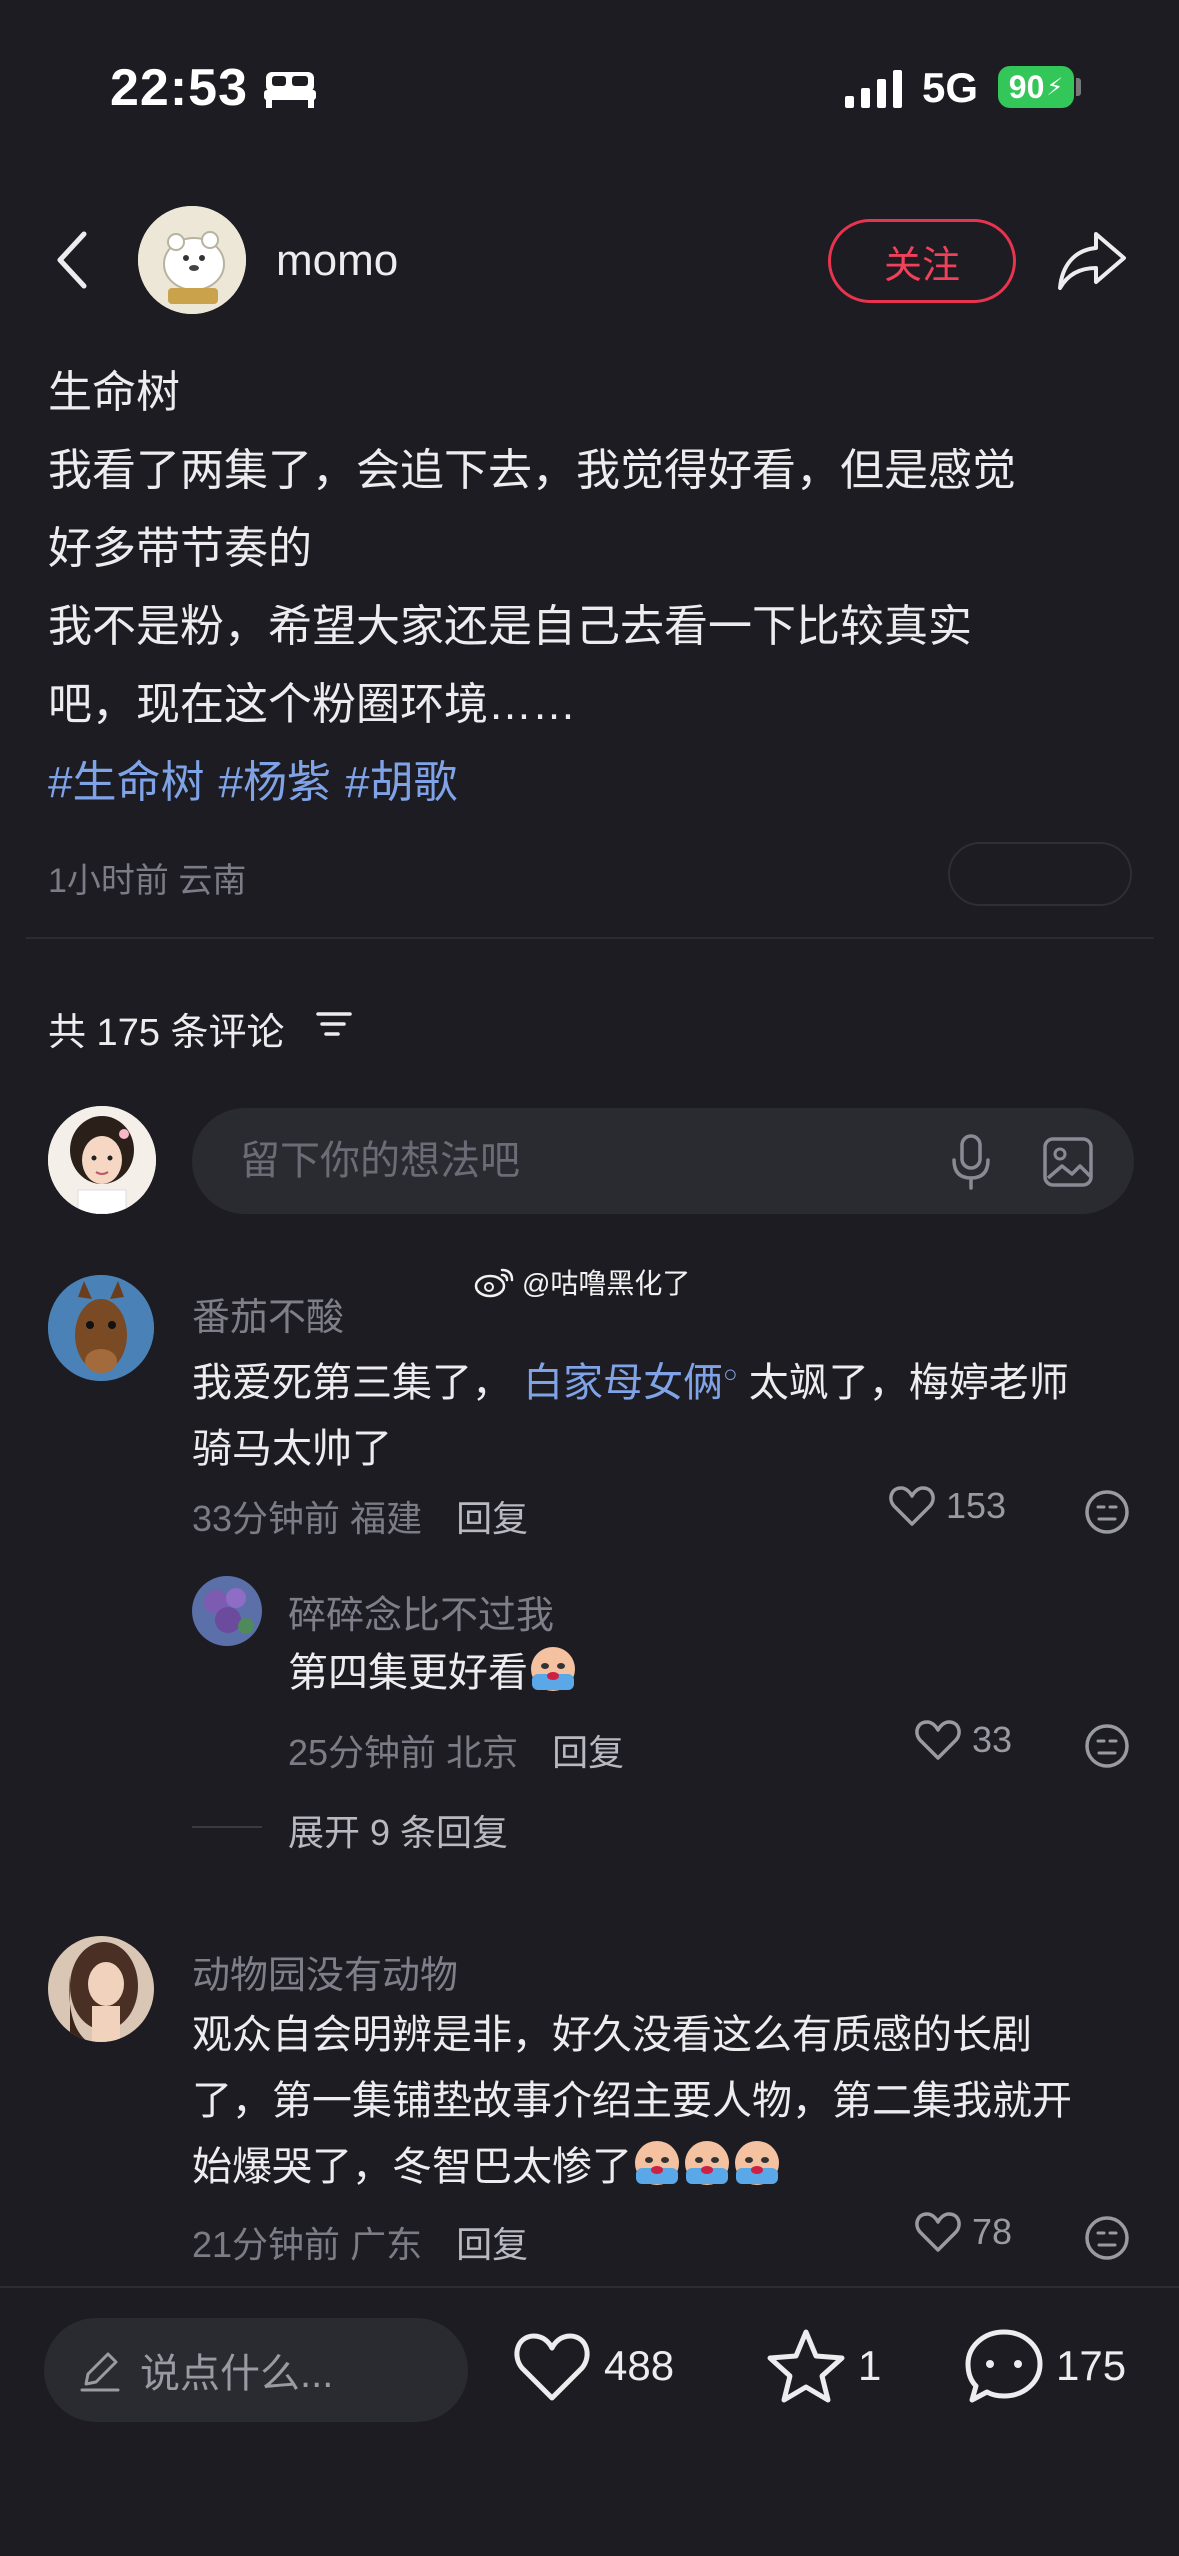 This screenshot has width=1179, height=2556. I want to click on comment-like-button: 153, so click(947, 1506).